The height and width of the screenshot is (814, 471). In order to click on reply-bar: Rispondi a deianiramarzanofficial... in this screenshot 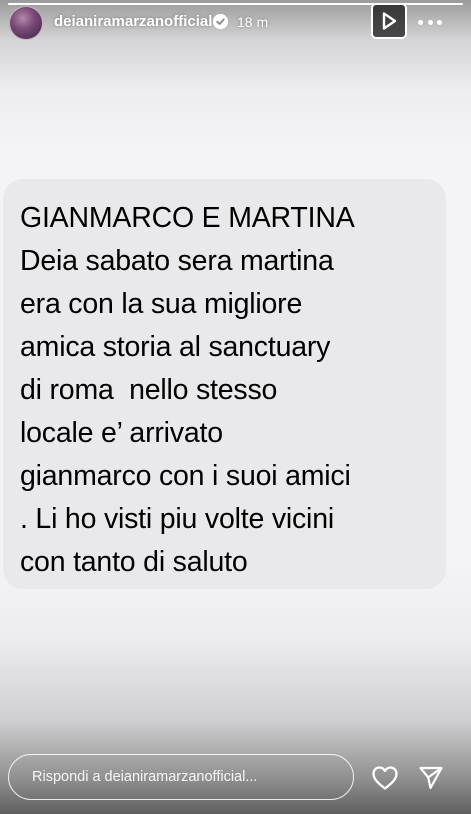, I will do `click(235, 777)`.